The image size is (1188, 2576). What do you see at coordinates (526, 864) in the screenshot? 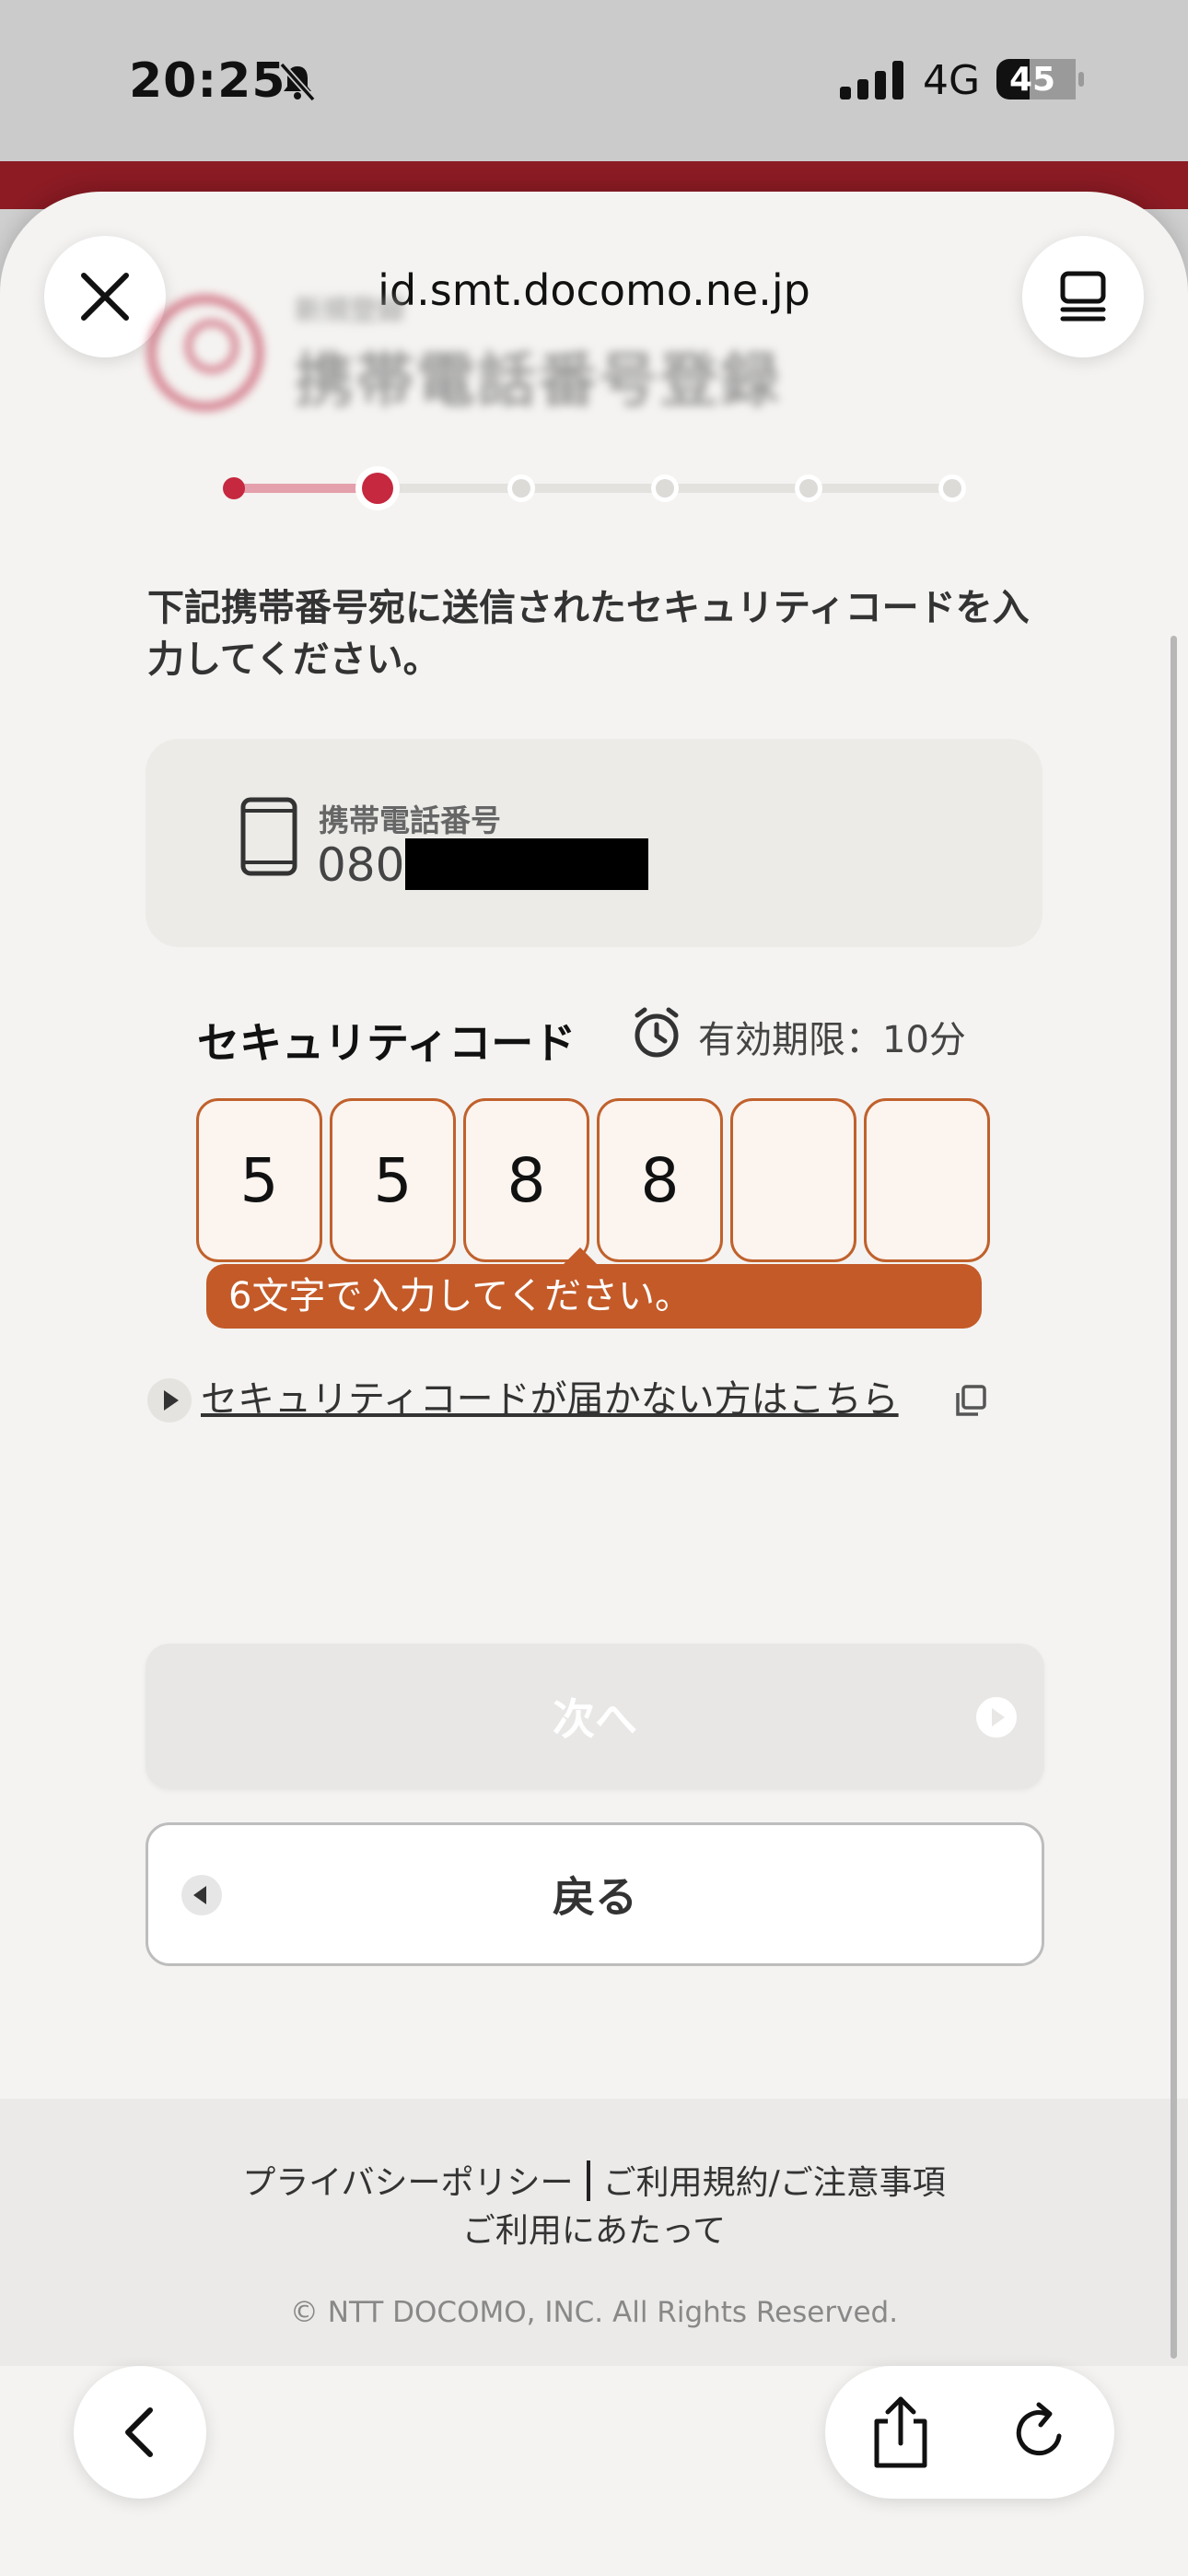
I see `redacted-number` at bounding box center [526, 864].